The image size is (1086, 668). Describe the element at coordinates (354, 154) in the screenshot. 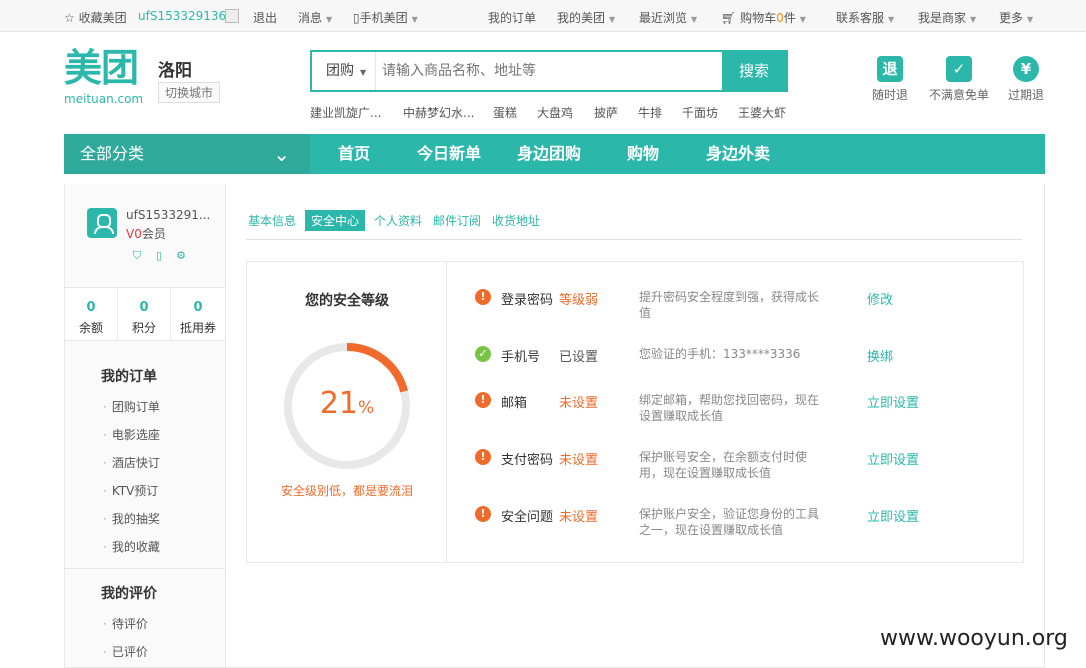

I see `nav-link-home: 首页` at that location.